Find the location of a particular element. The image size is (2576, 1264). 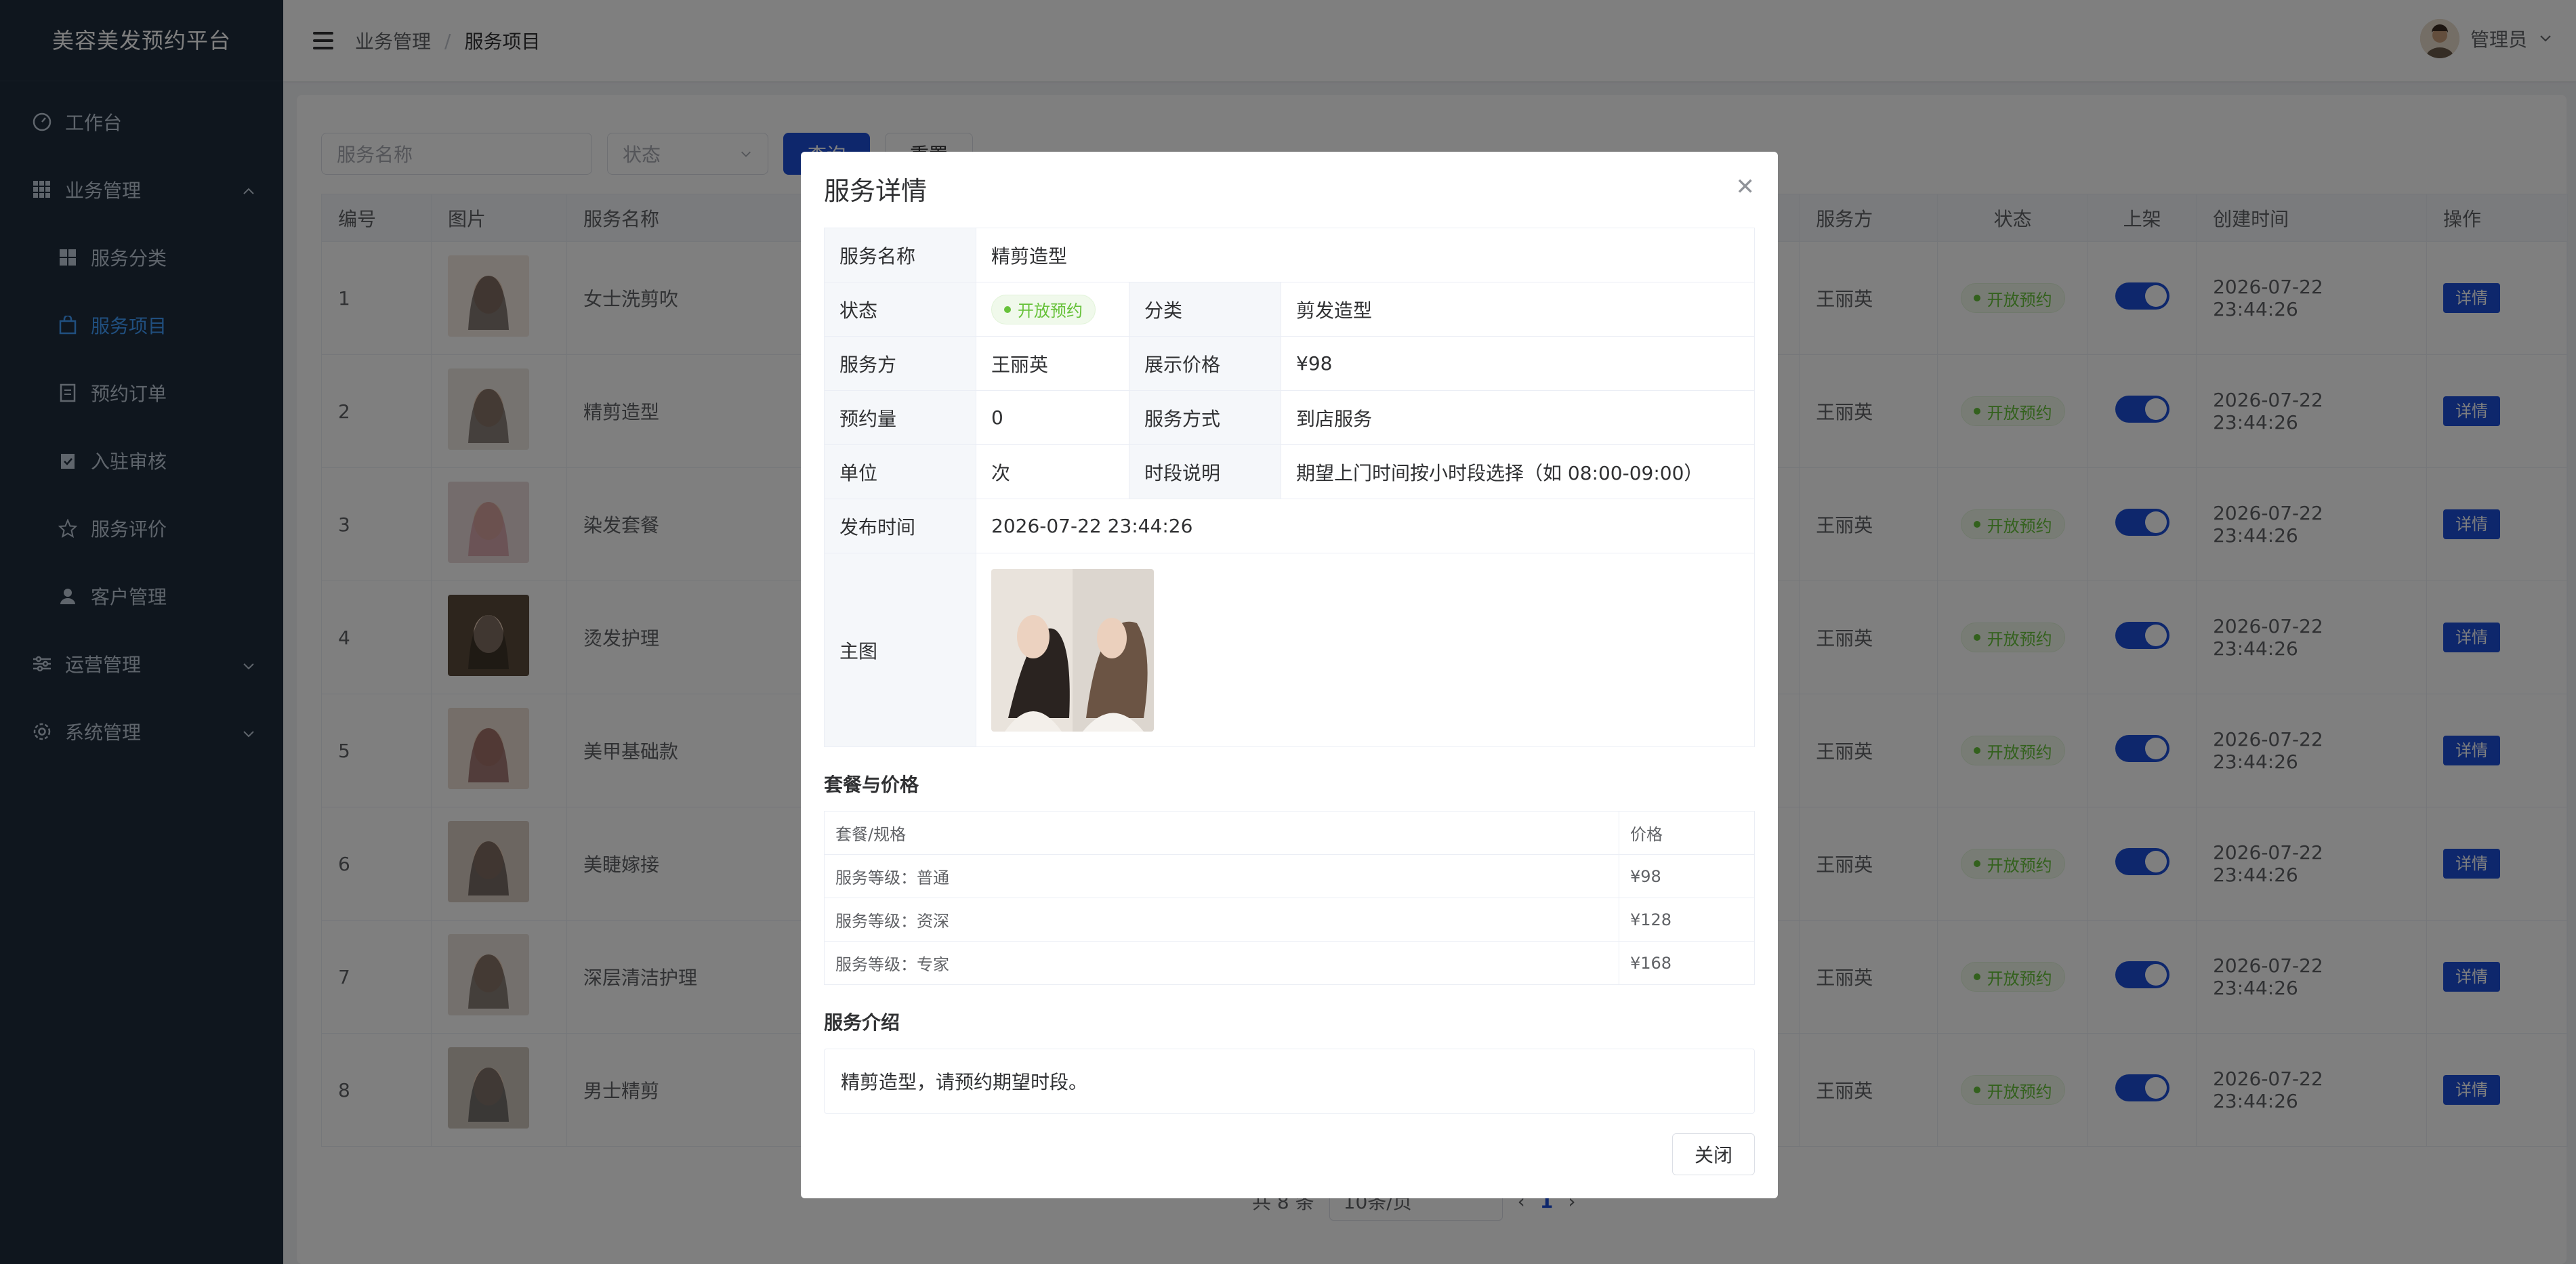

value-name: 精剪造型 is located at coordinates (1365, 255).